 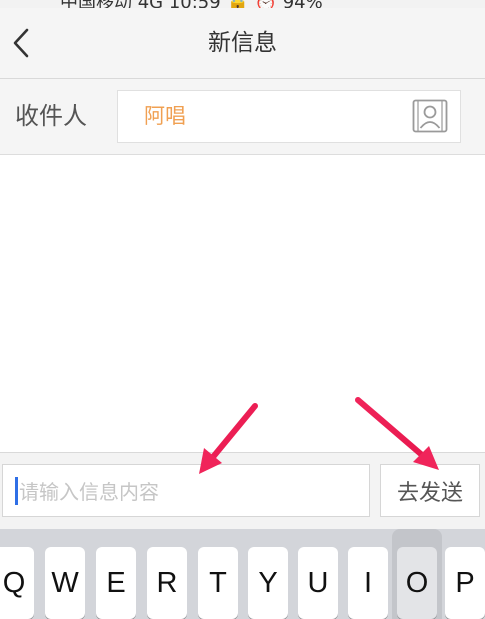 What do you see at coordinates (65, 583) in the screenshot?
I see `key-w: W` at bounding box center [65, 583].